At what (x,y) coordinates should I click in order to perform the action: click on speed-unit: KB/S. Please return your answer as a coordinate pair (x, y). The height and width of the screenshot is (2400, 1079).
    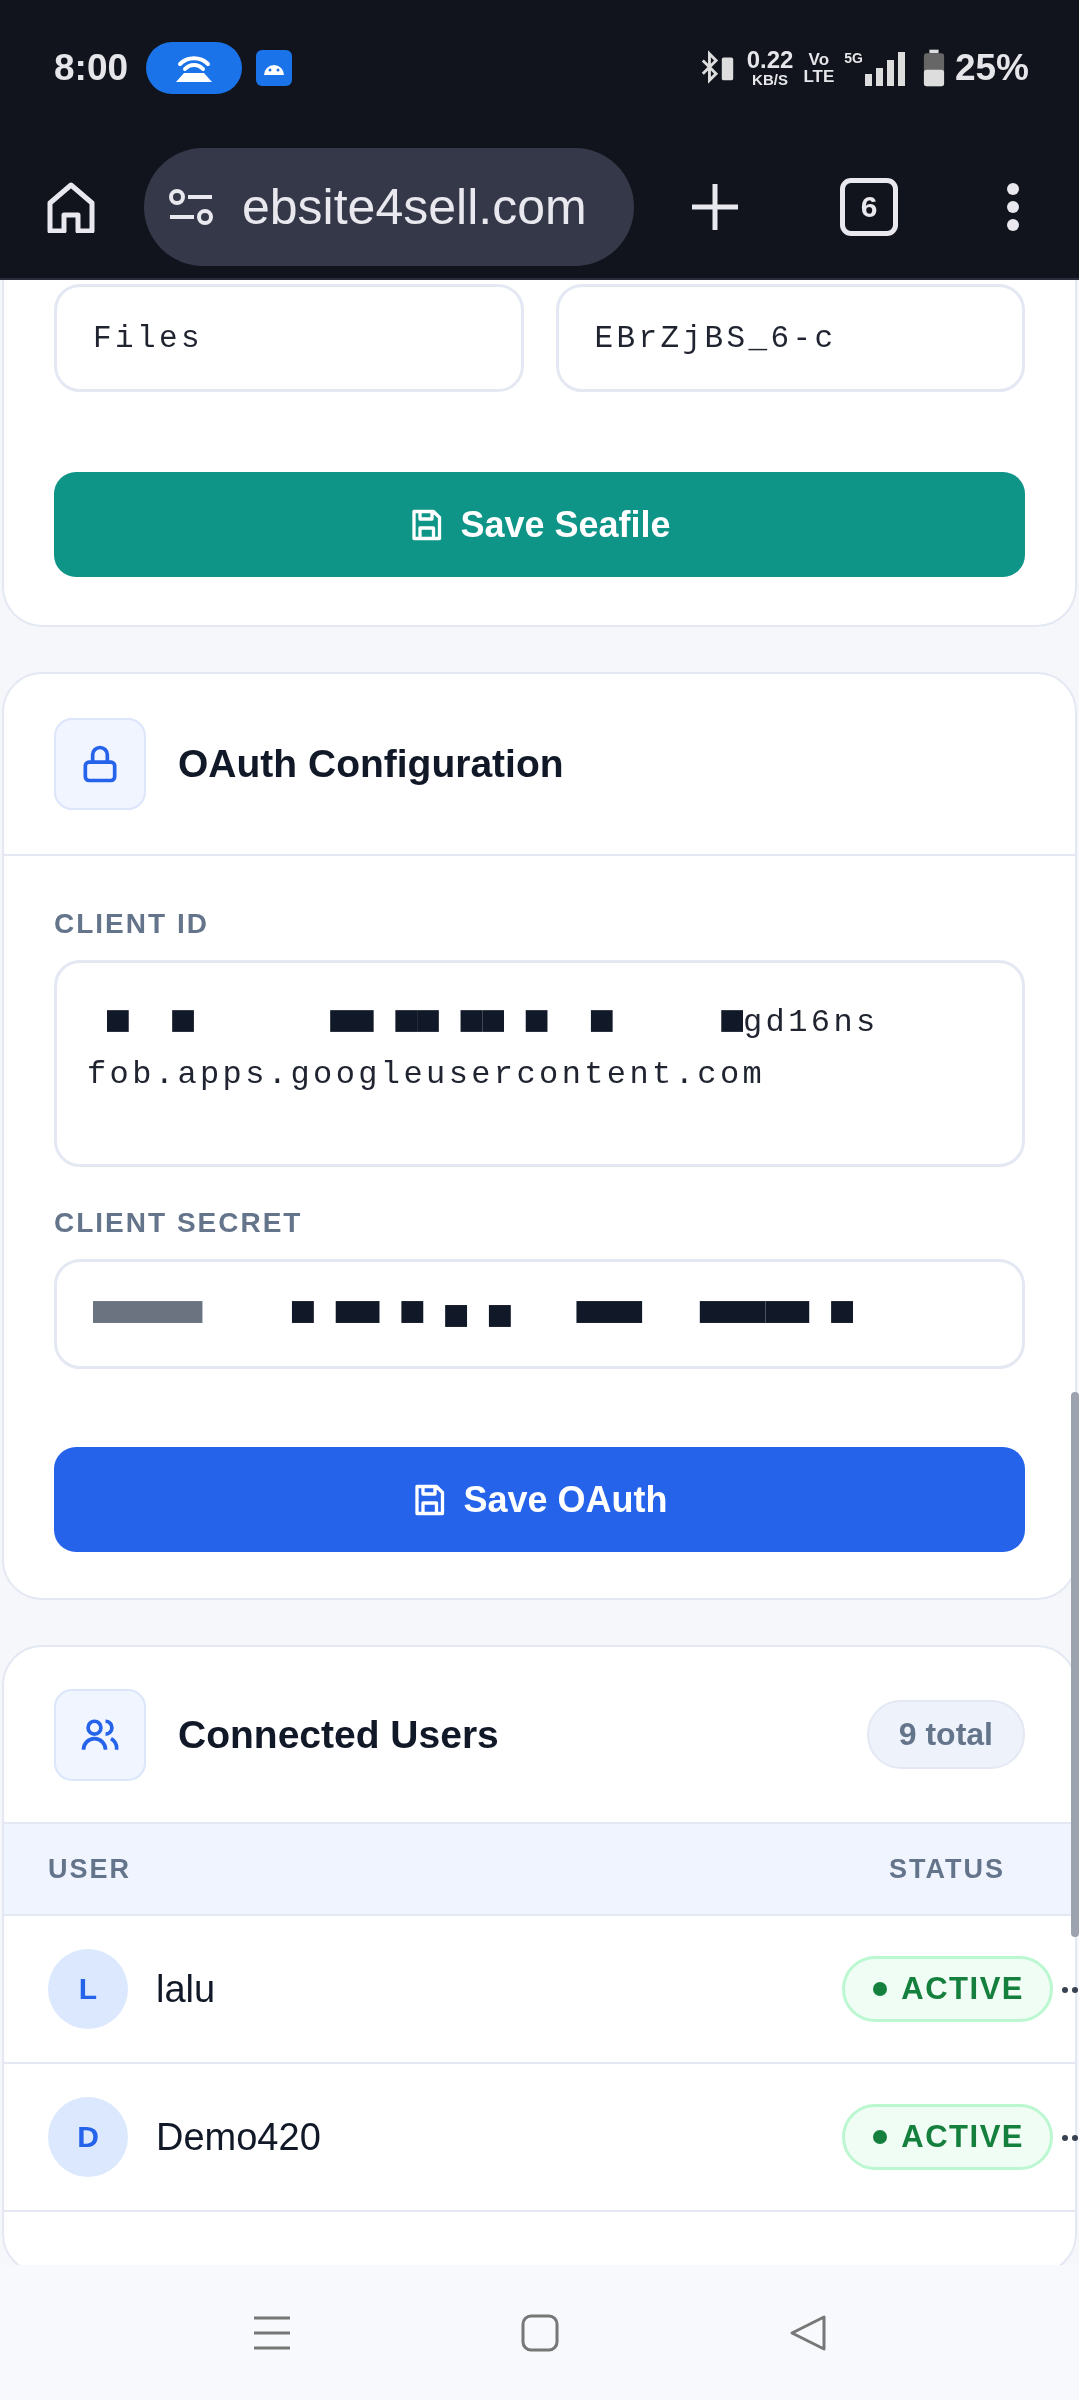
    Looking at the image, I should click on (770, 79).